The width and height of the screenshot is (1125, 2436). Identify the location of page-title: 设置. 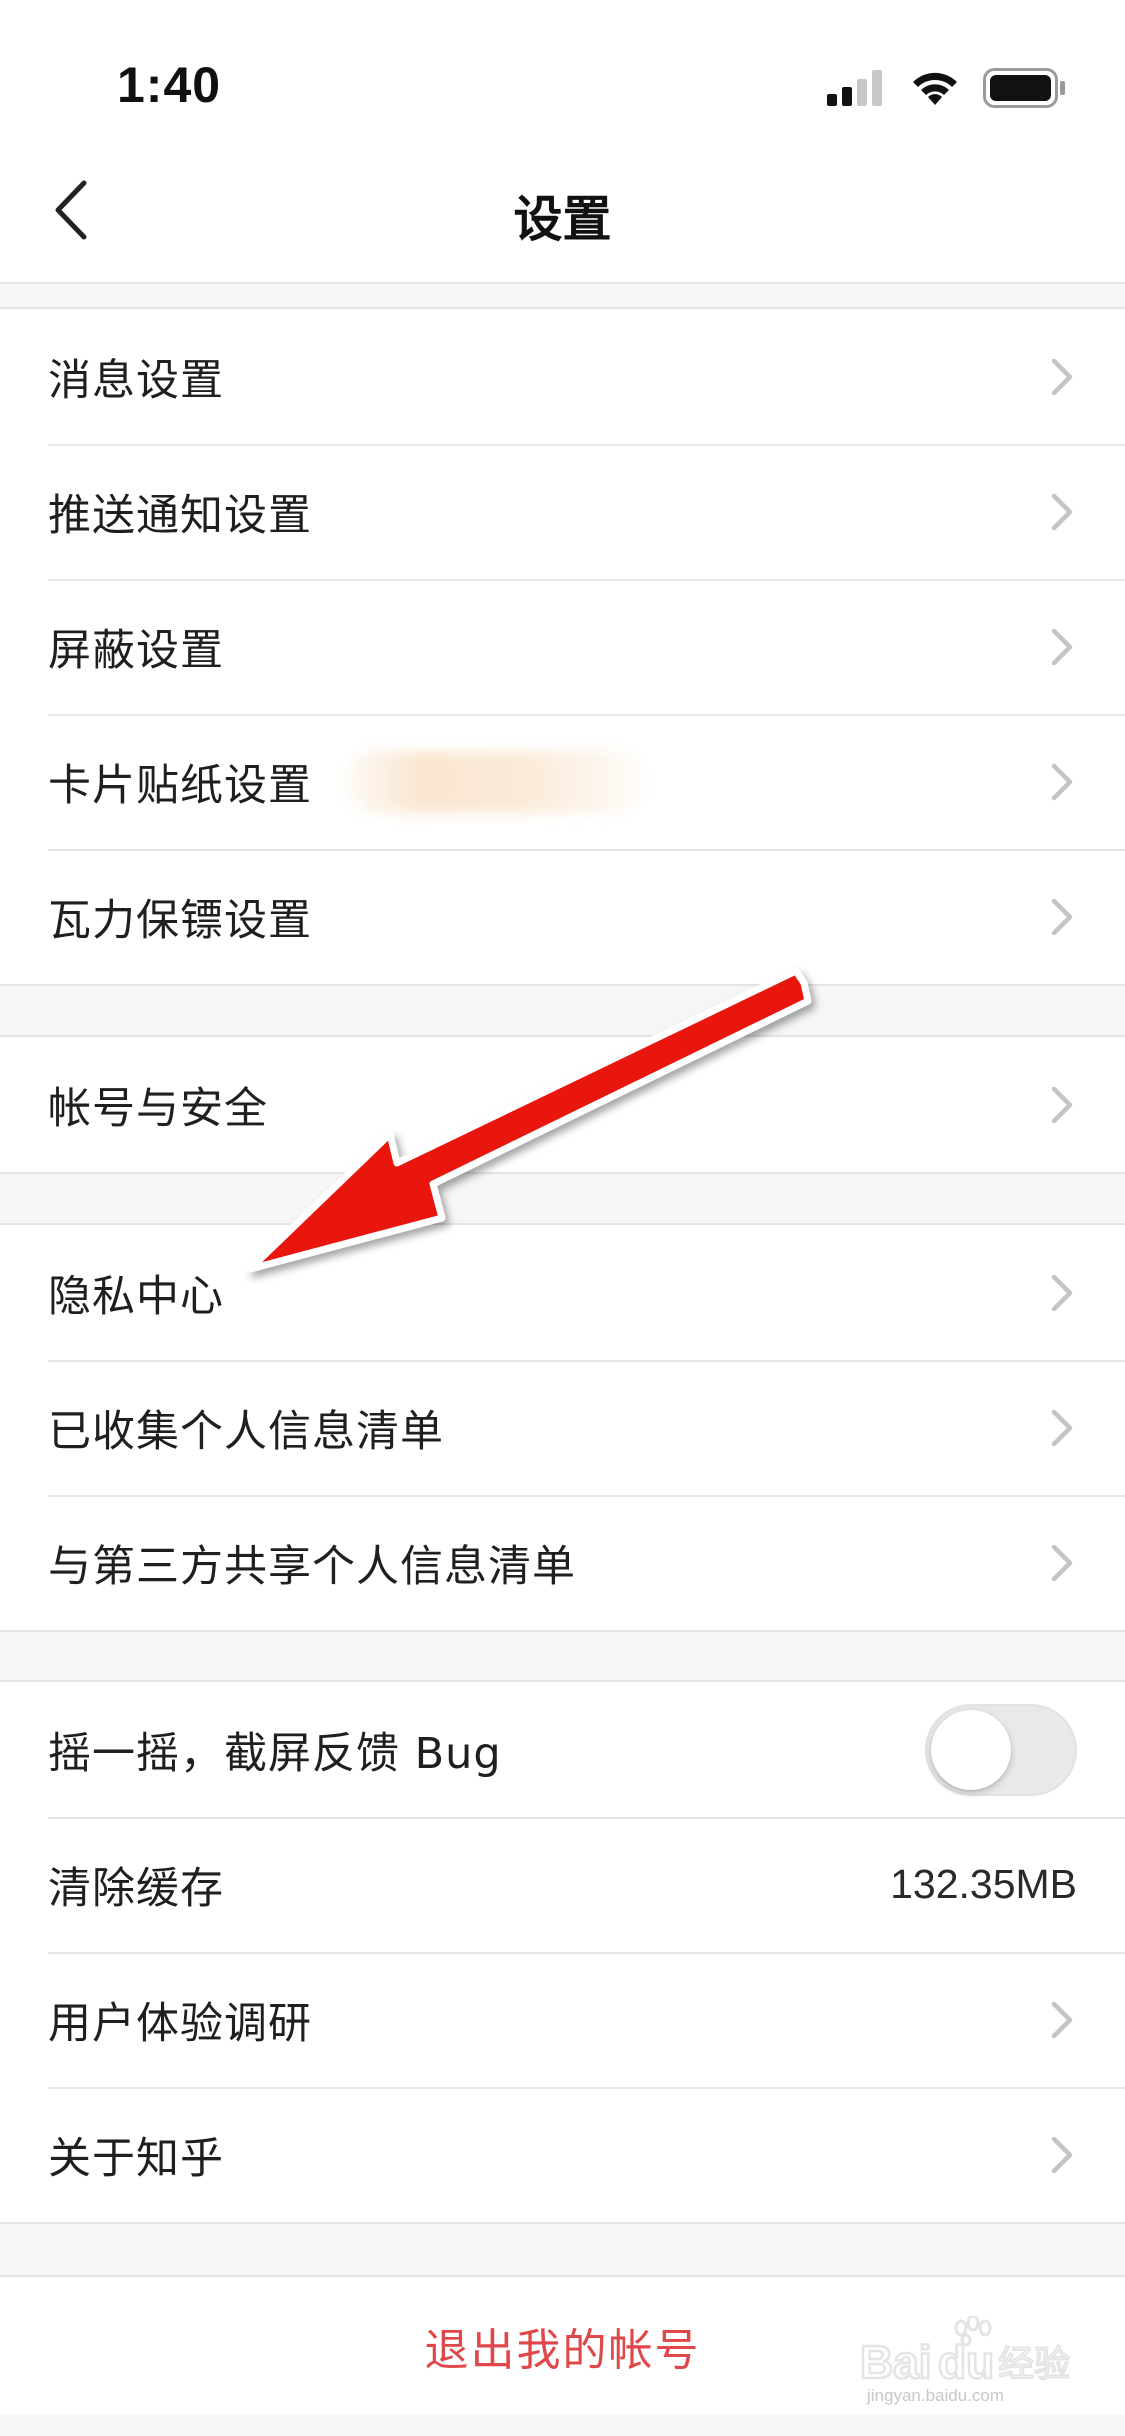
(562, 219).